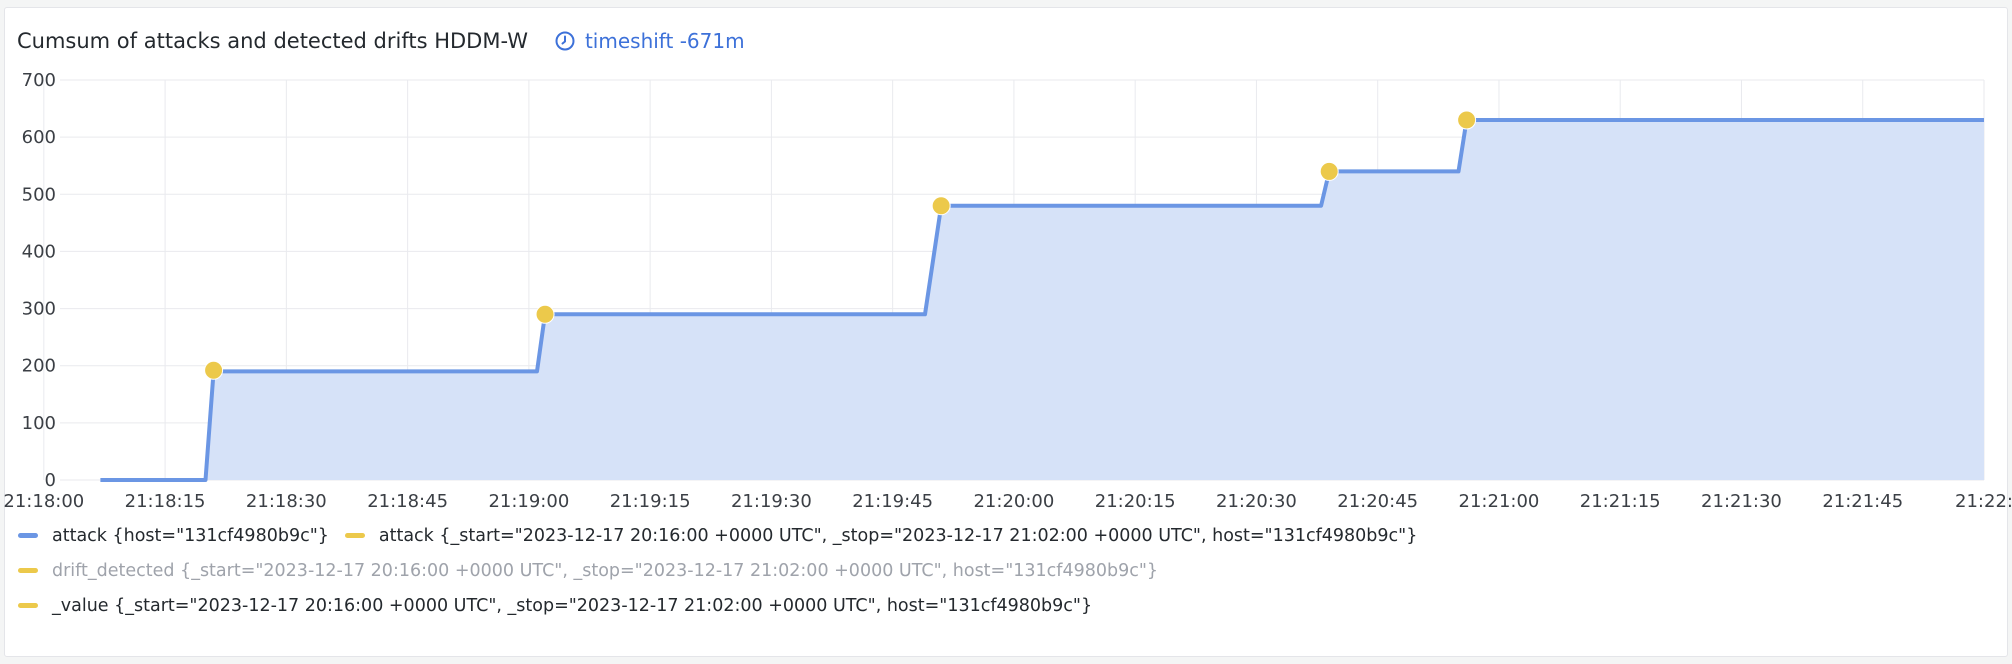 The height and width of the screenshot is (664, 2012). Describe the element at coordinates (1377, 501) in the screenshot. I see `x-tick-label: 21:20:45` at that location.